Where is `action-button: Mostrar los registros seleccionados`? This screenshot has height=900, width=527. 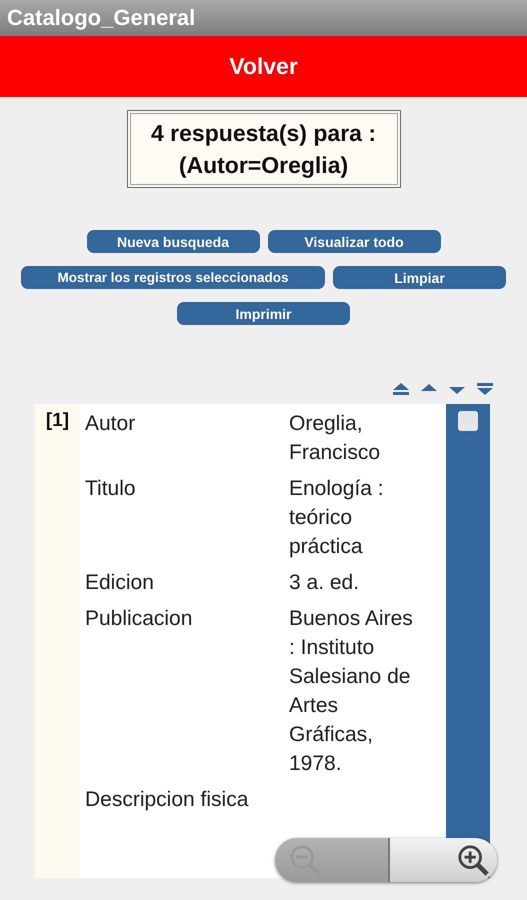 action-button: Mostrar los registros seleccionados is located at coordinates (173, 277).